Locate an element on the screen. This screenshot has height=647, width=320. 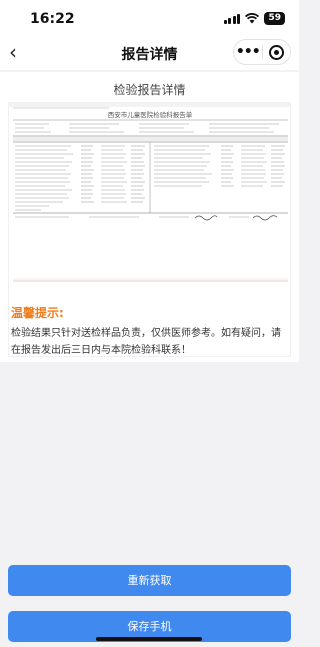
more-icon: ••• is located at coordinates (248, 52).